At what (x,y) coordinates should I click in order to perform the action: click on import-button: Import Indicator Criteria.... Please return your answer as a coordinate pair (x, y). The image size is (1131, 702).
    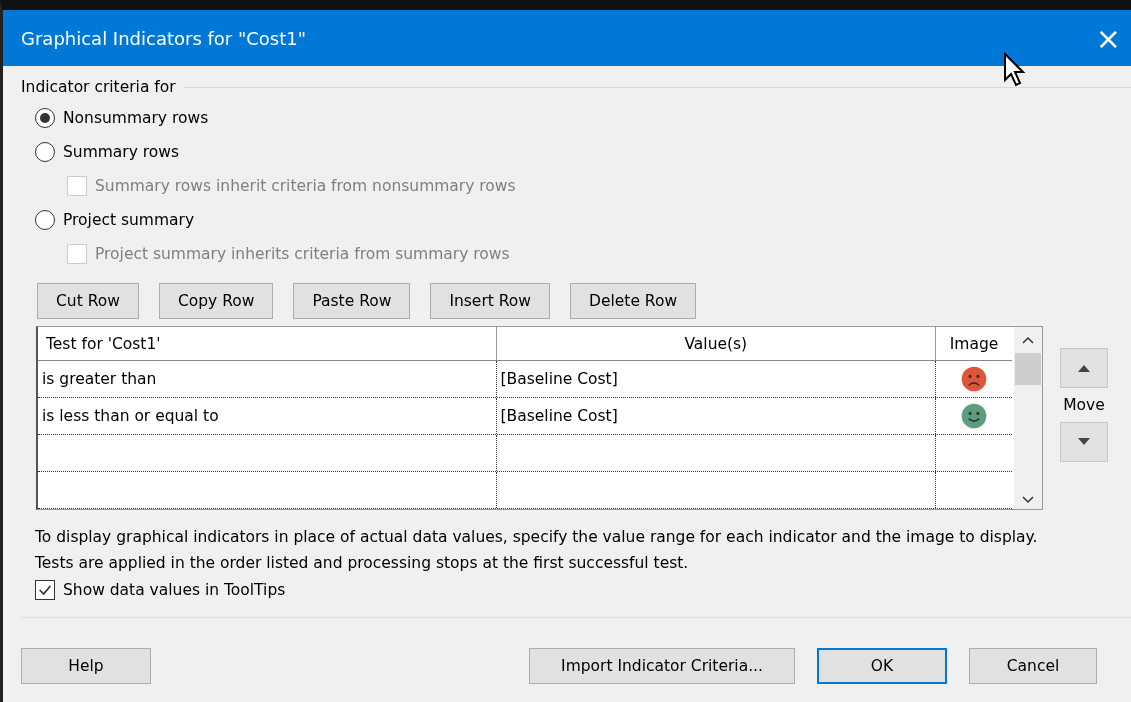
    Looking at the image, I should click on (662, 666).